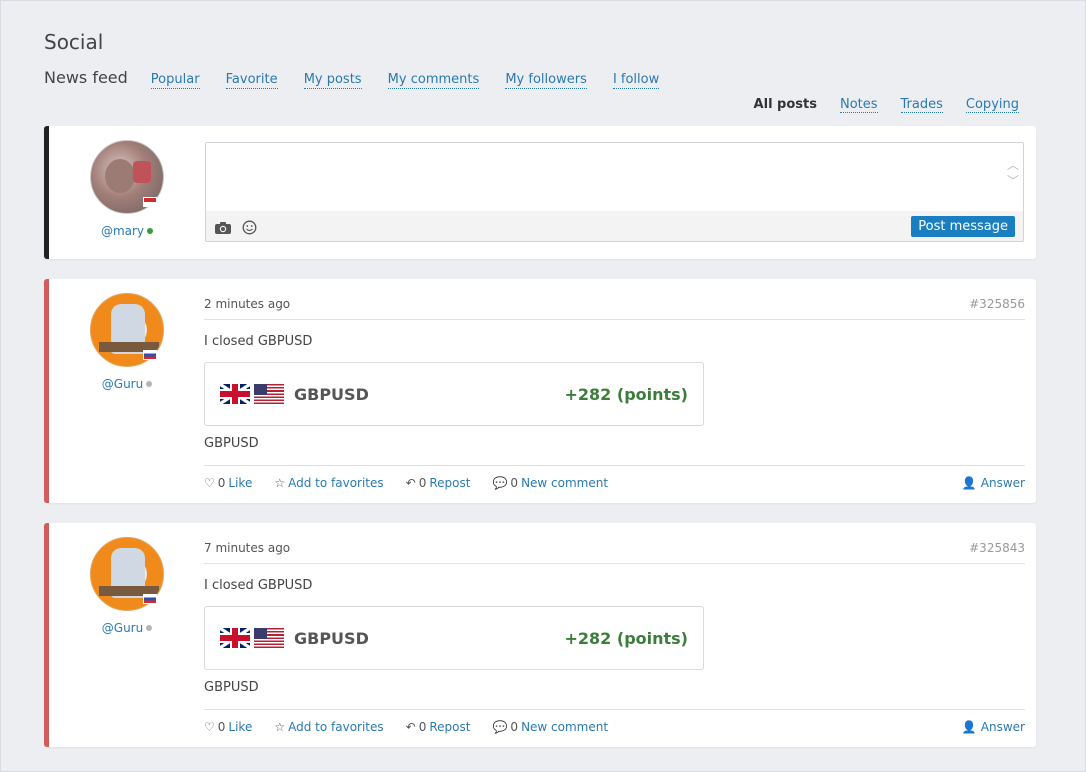 The image size is (1086, 772). Describe the element at coordinates (247, 304) in the screenshot. I see `post-time: 2 minutes ago` at that location.